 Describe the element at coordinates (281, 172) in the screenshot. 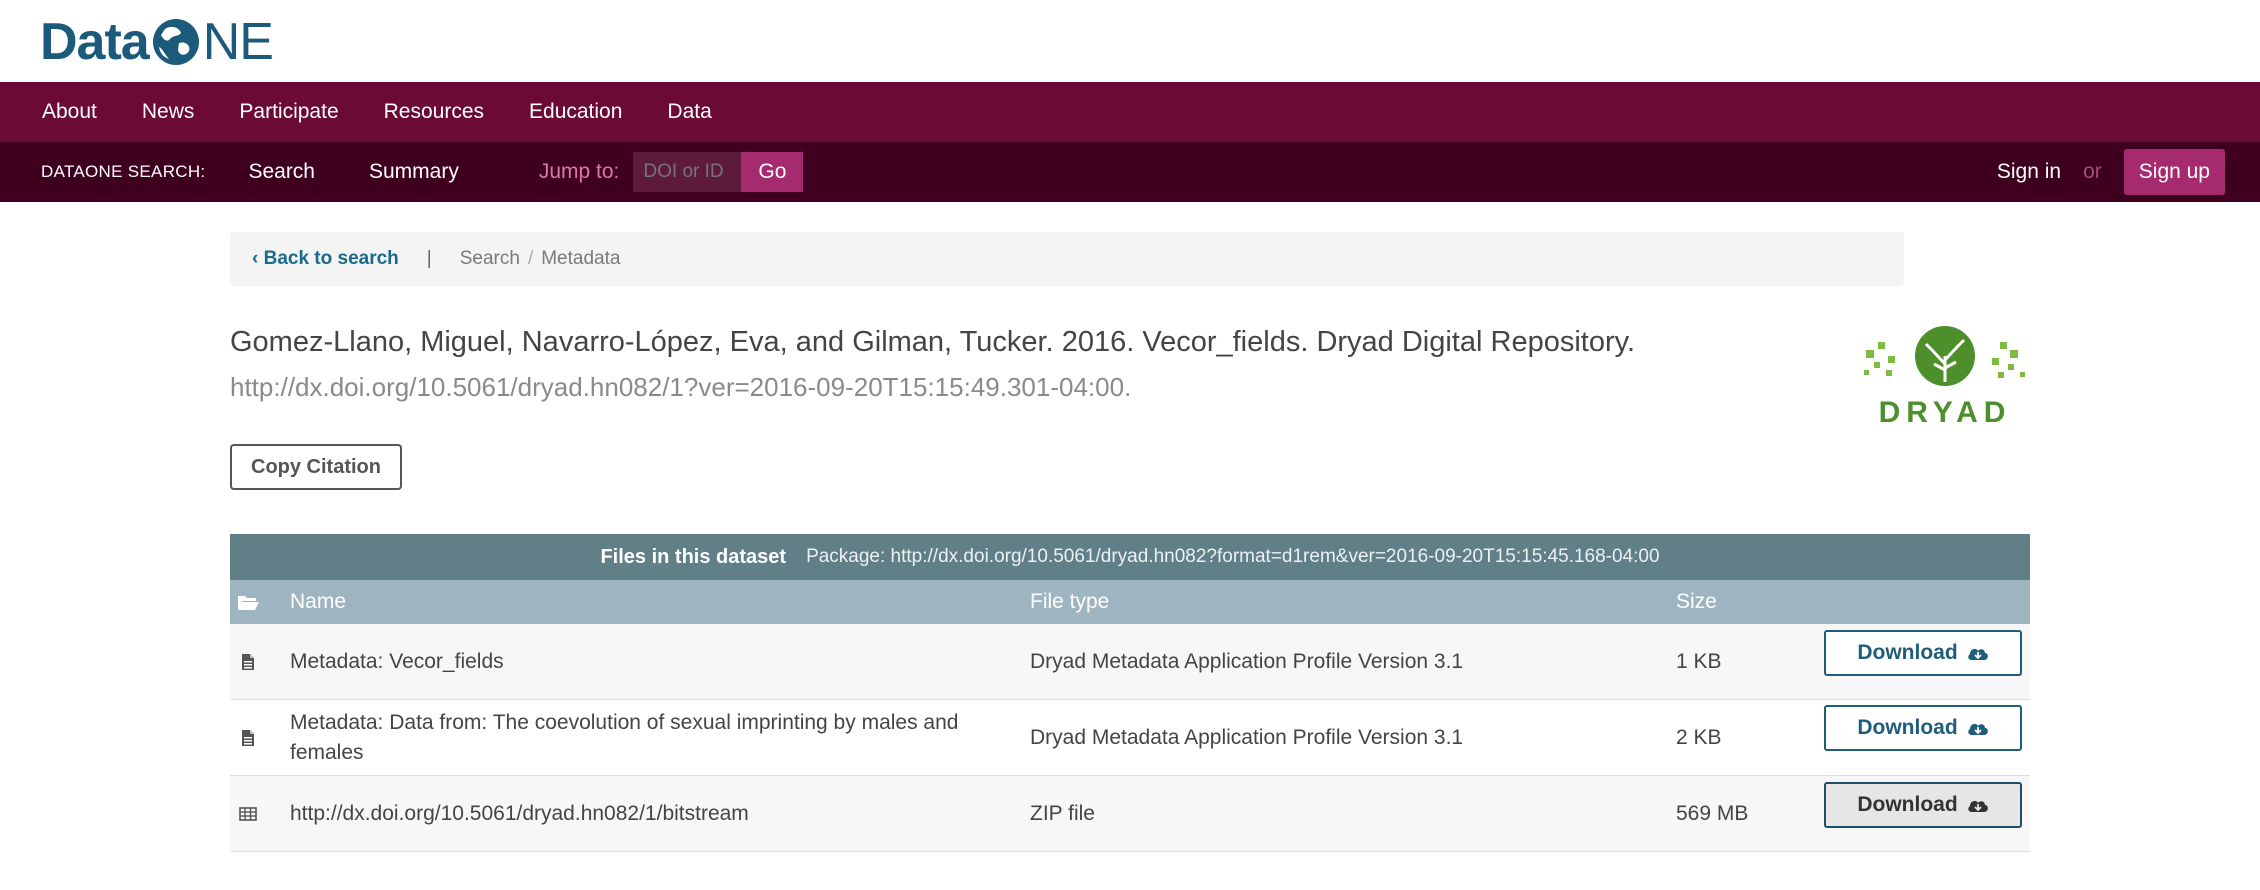

I see `tab-search: Search` at that location.